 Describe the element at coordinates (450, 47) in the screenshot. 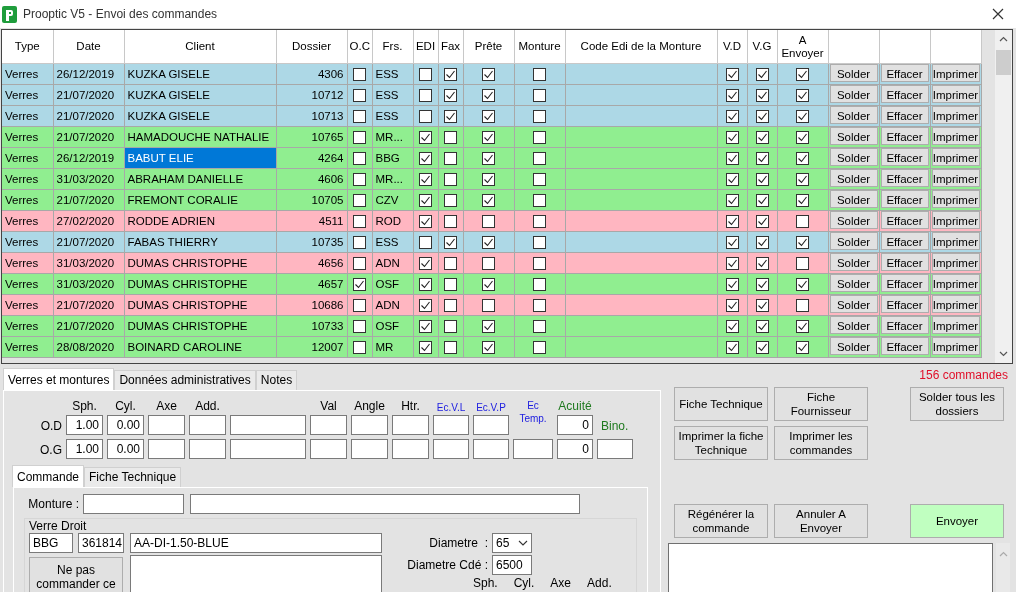

I see `column-header: Fax` at that location.